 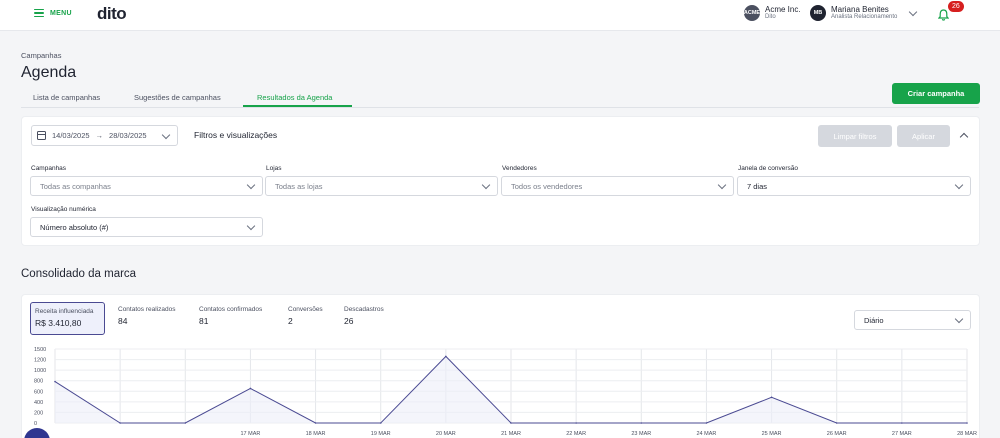 I want to click on y-tick-label: 200, so click(x=38, y=413).